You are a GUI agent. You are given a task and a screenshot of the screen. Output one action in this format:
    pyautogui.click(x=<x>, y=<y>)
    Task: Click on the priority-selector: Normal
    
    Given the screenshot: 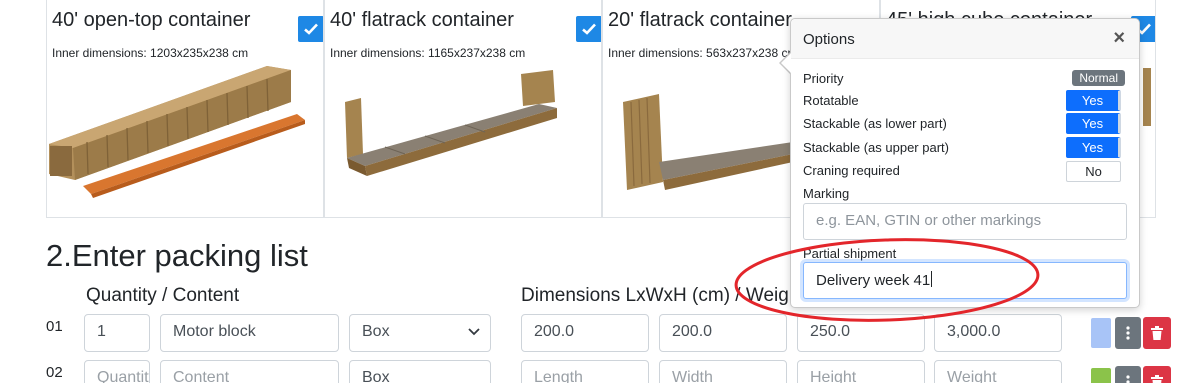 What is the action you would take?
    pyautogui.click(x=1098, y=78)
    